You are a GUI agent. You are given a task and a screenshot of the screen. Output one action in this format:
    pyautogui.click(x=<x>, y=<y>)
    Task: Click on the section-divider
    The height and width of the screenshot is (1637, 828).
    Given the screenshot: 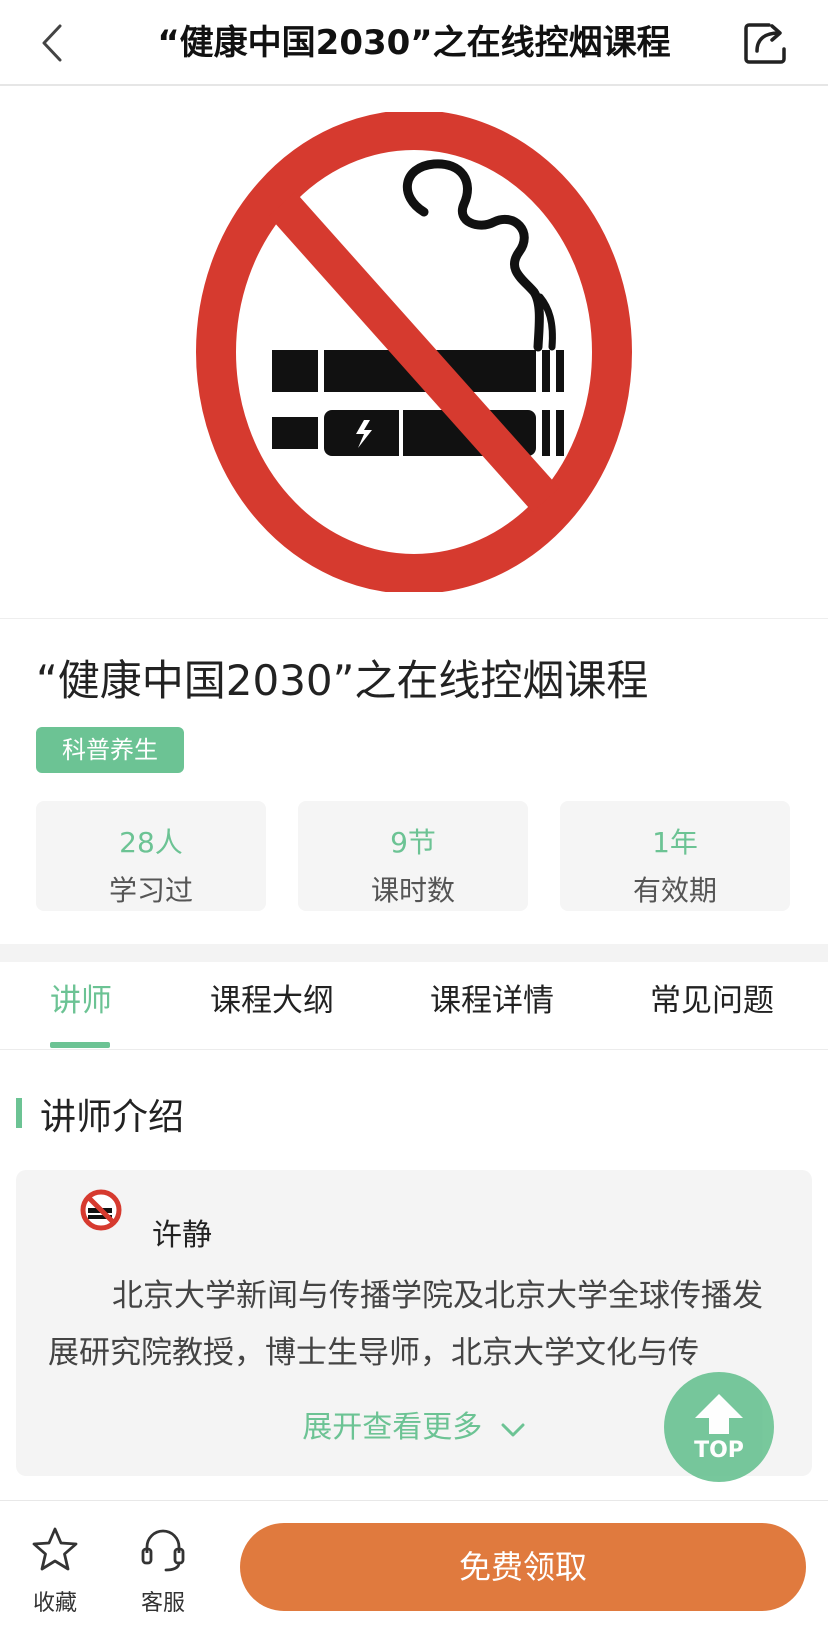 What is the action you would take?
    pyautogui.click(x=414, y=953)
    